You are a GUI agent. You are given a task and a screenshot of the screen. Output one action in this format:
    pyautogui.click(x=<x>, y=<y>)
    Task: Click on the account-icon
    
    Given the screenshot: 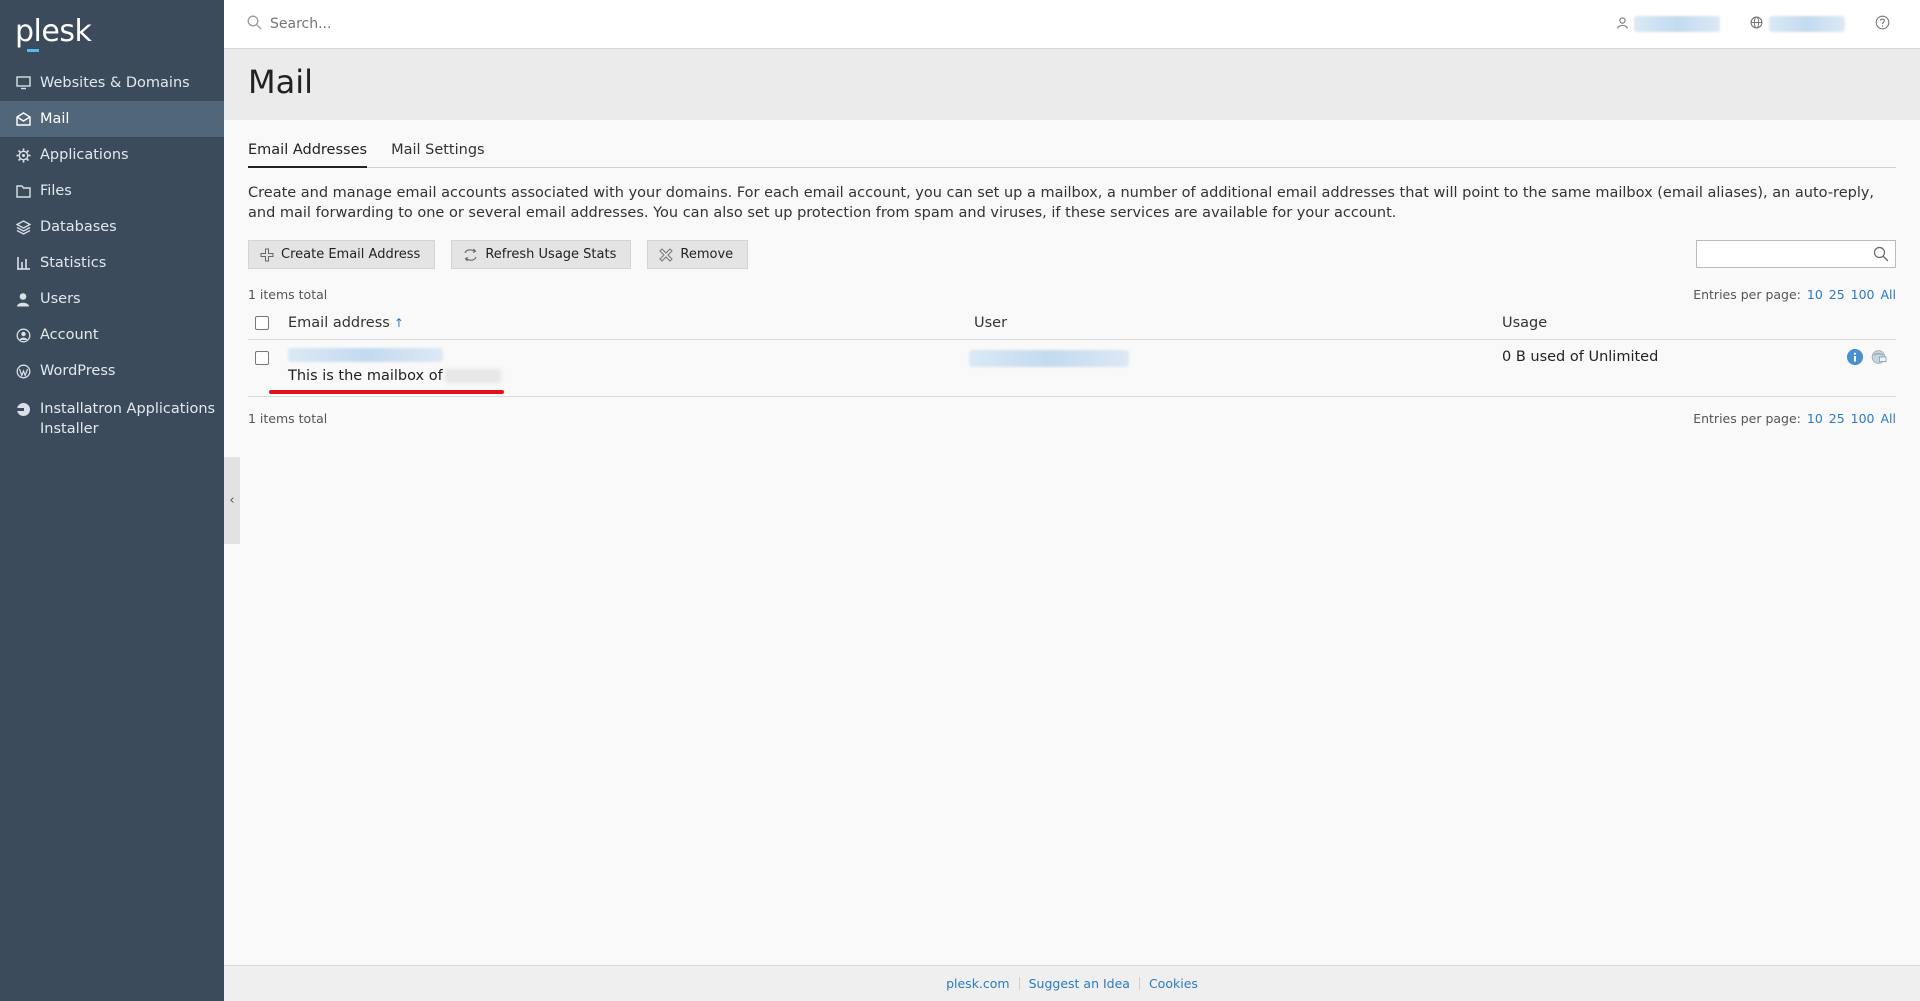 What is the action you would take?
    pyautogui.click(x=23, y=335)
    